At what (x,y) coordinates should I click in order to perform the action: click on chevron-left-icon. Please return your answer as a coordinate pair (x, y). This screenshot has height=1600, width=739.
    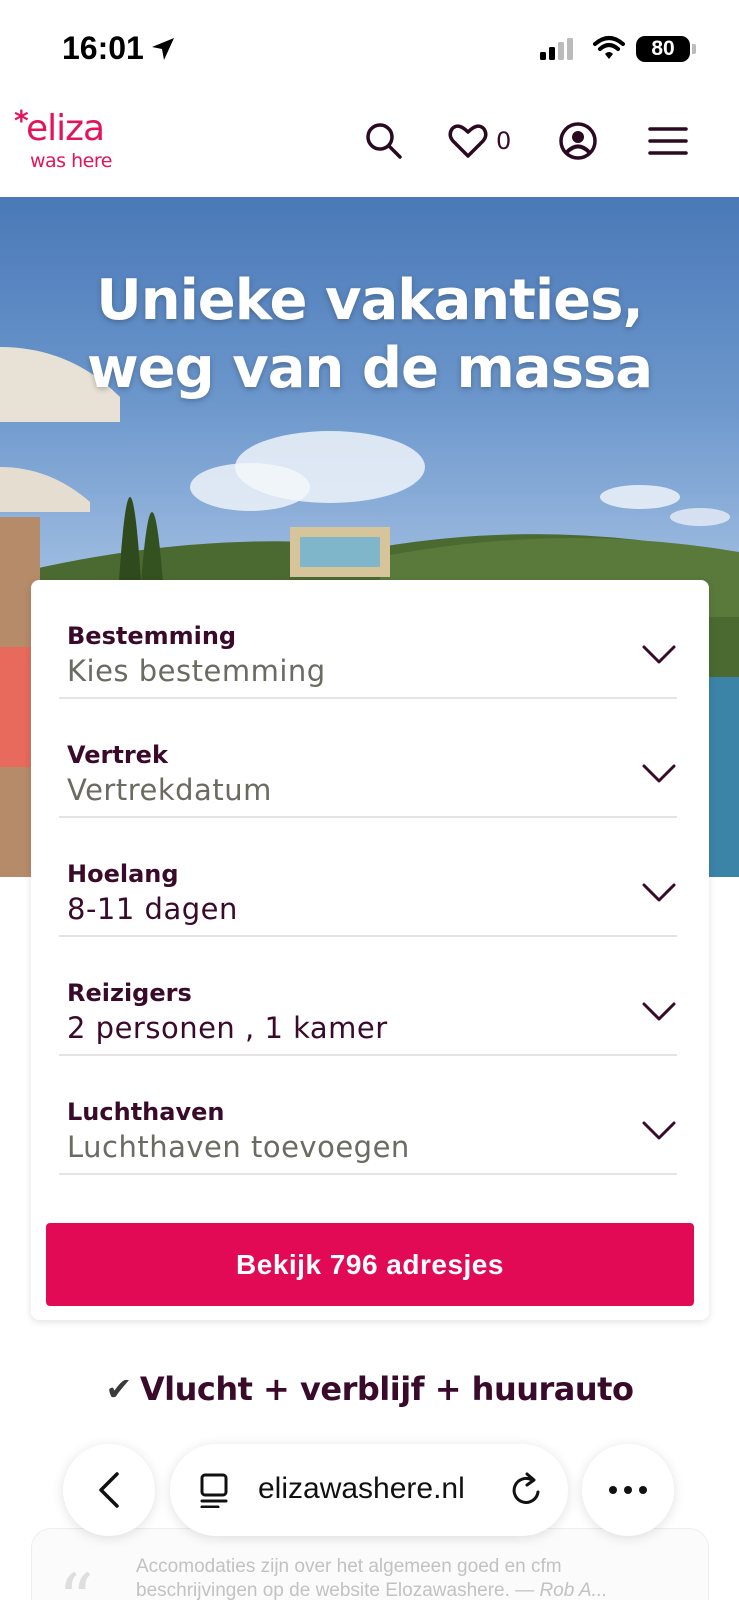
    Looking at the image, I should click on (109, 1490).